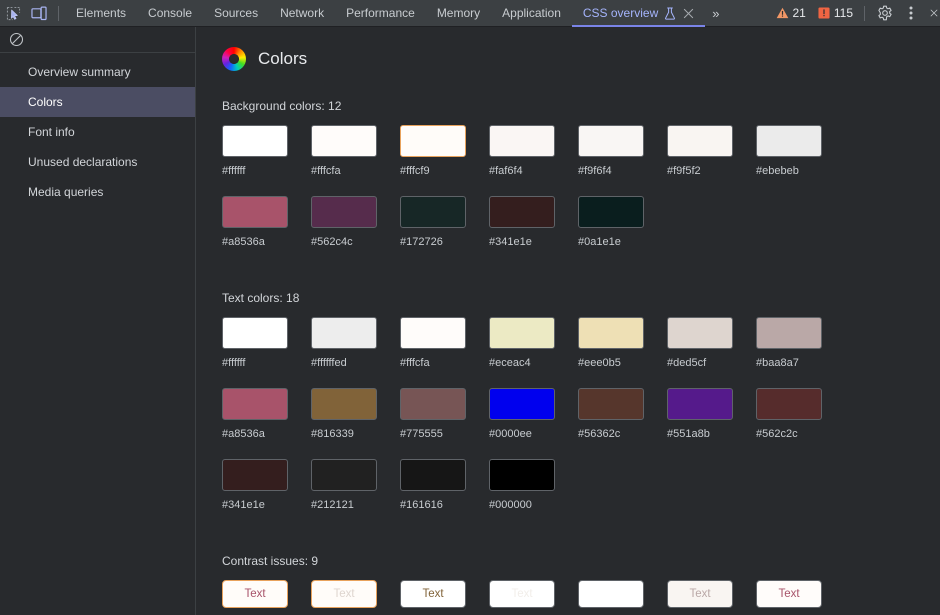 Image resolution: width=940 pixels, height=615 pixels. Describe the element at coordinates (799, 13) in the screenshot. I see `warning-count: 21` at that location.